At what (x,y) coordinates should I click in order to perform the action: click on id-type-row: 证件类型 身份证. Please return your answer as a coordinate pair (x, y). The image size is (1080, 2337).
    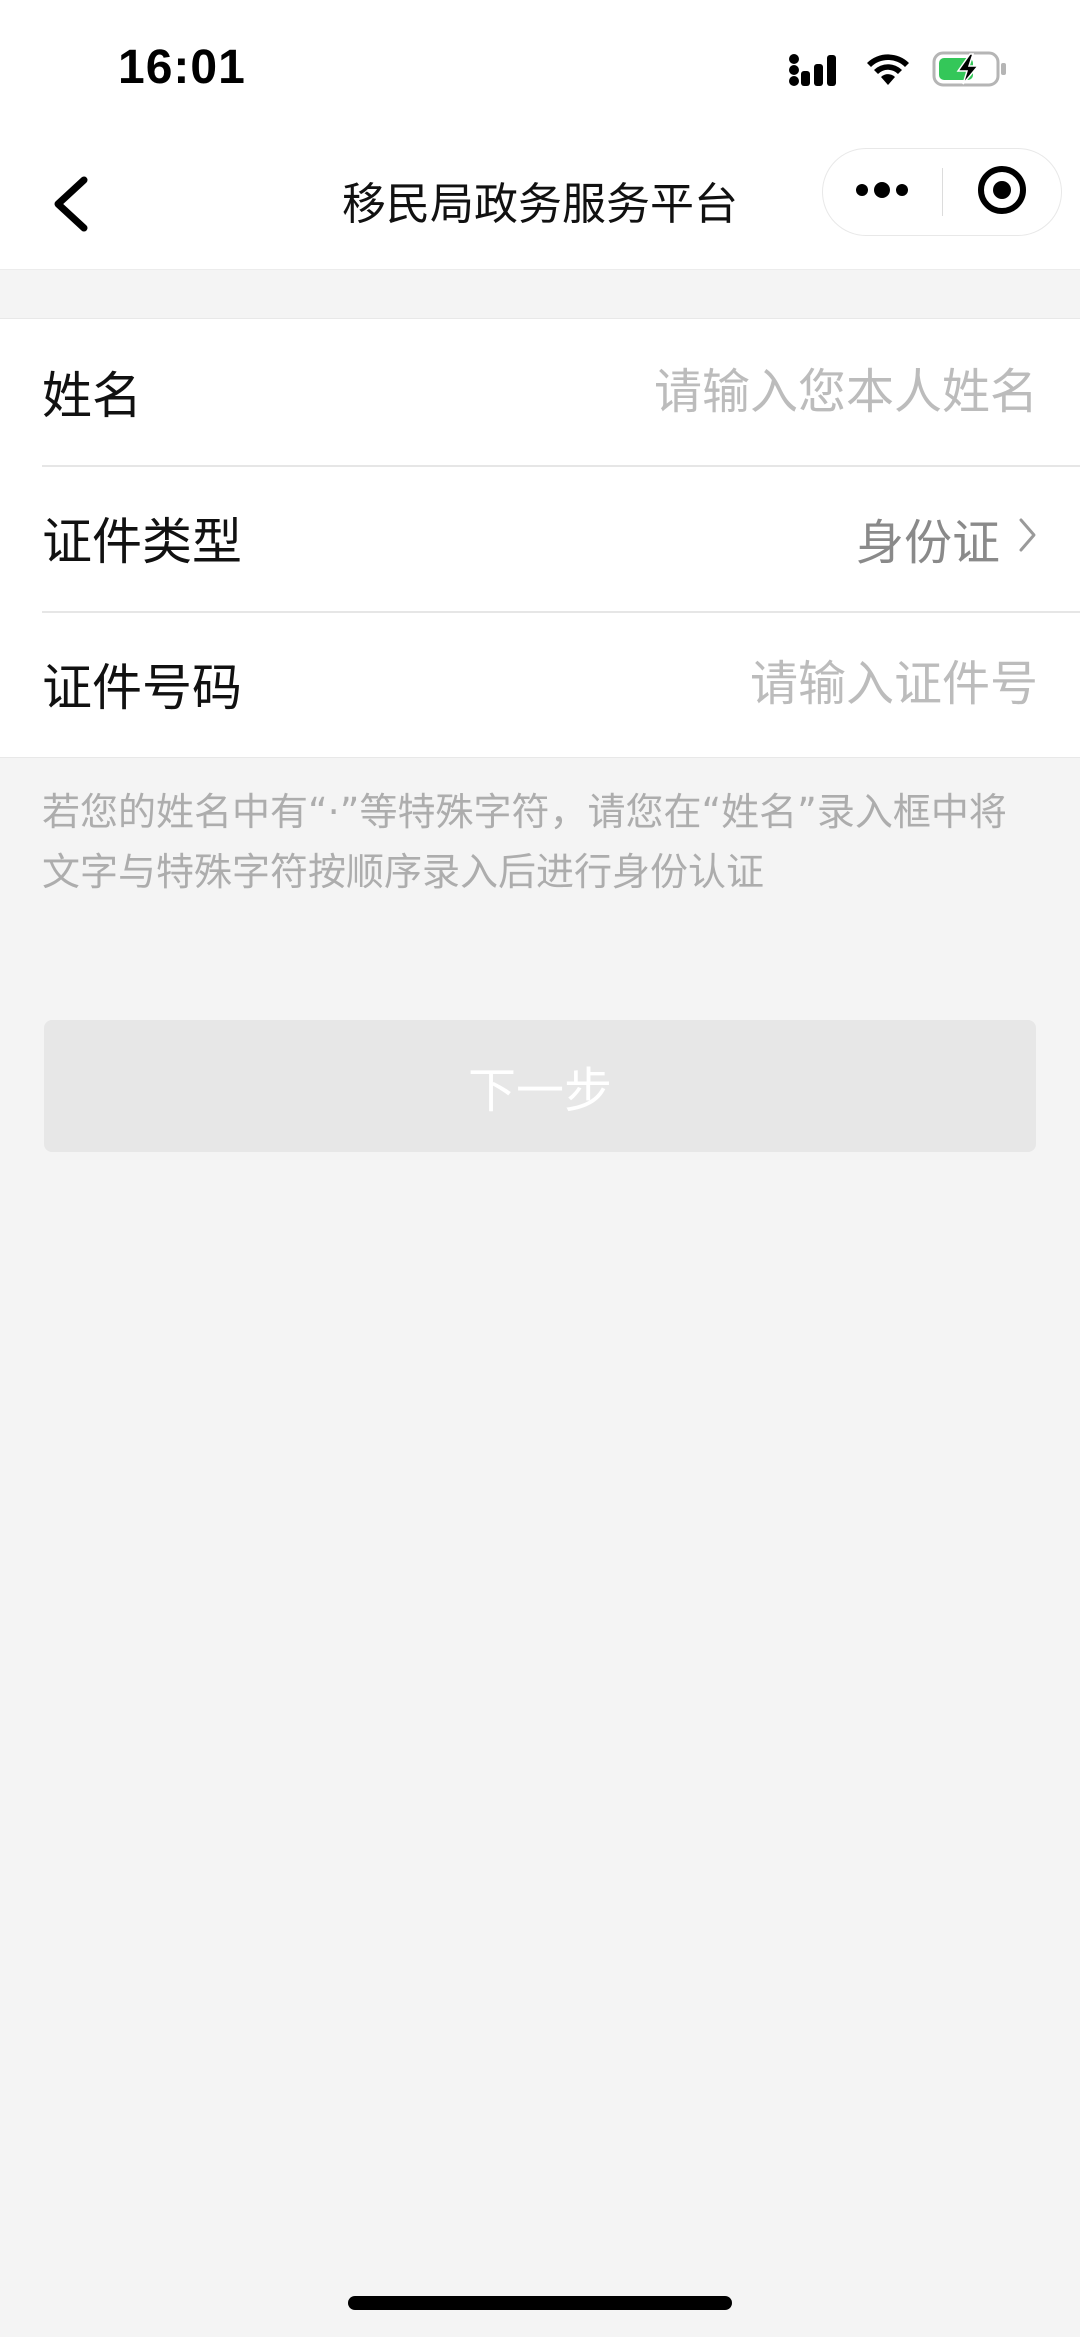
    Looking at the image, I should click on (540, 538).